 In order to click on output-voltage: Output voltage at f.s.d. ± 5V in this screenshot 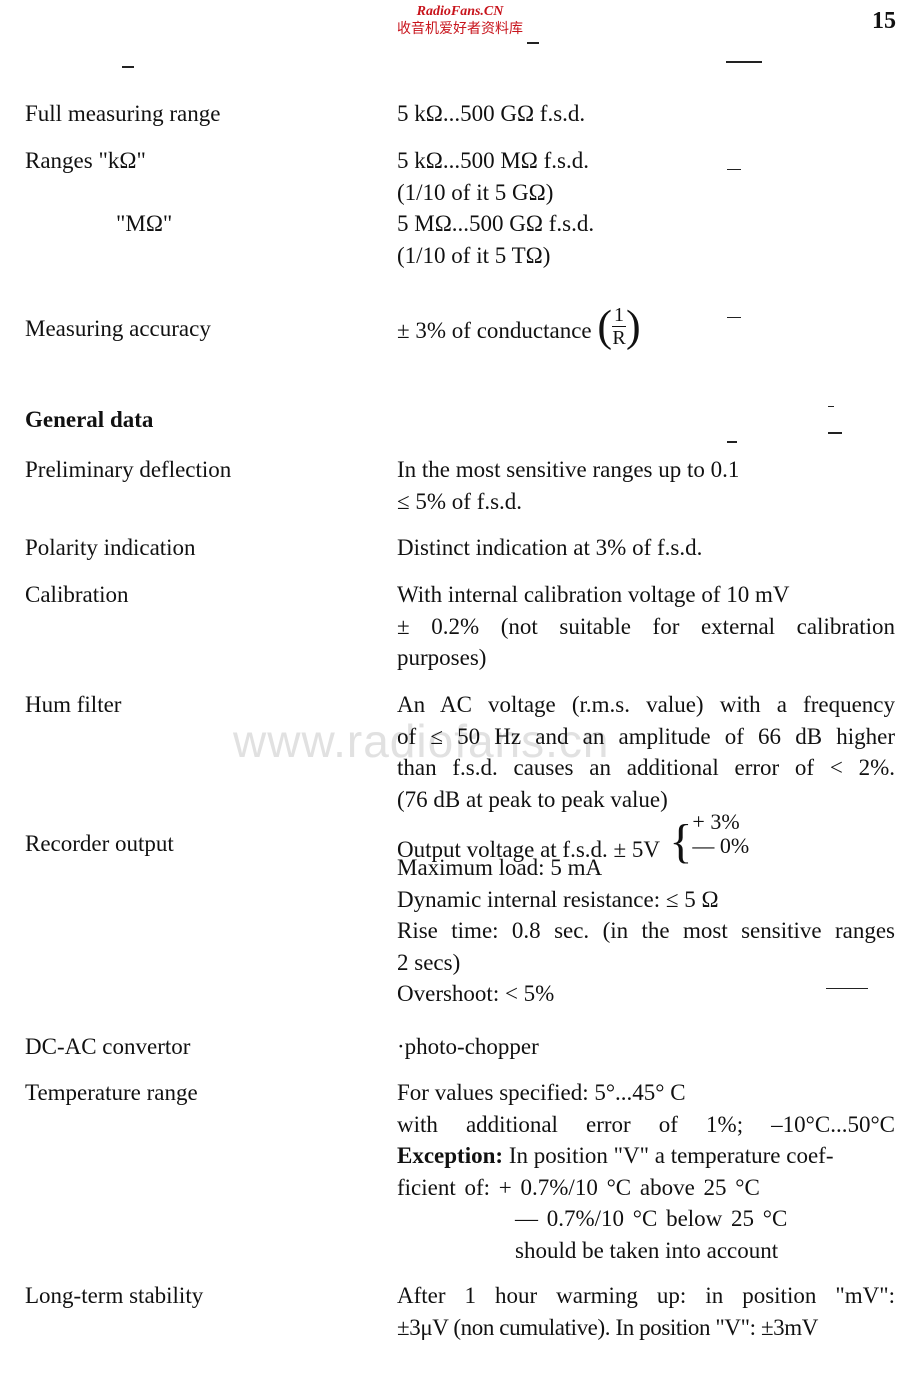, I will do `click(528, 850)`.